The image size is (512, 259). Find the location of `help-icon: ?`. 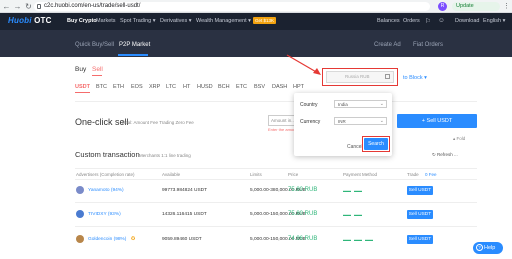

help-icon: ? is located at coordinates (479, 247).